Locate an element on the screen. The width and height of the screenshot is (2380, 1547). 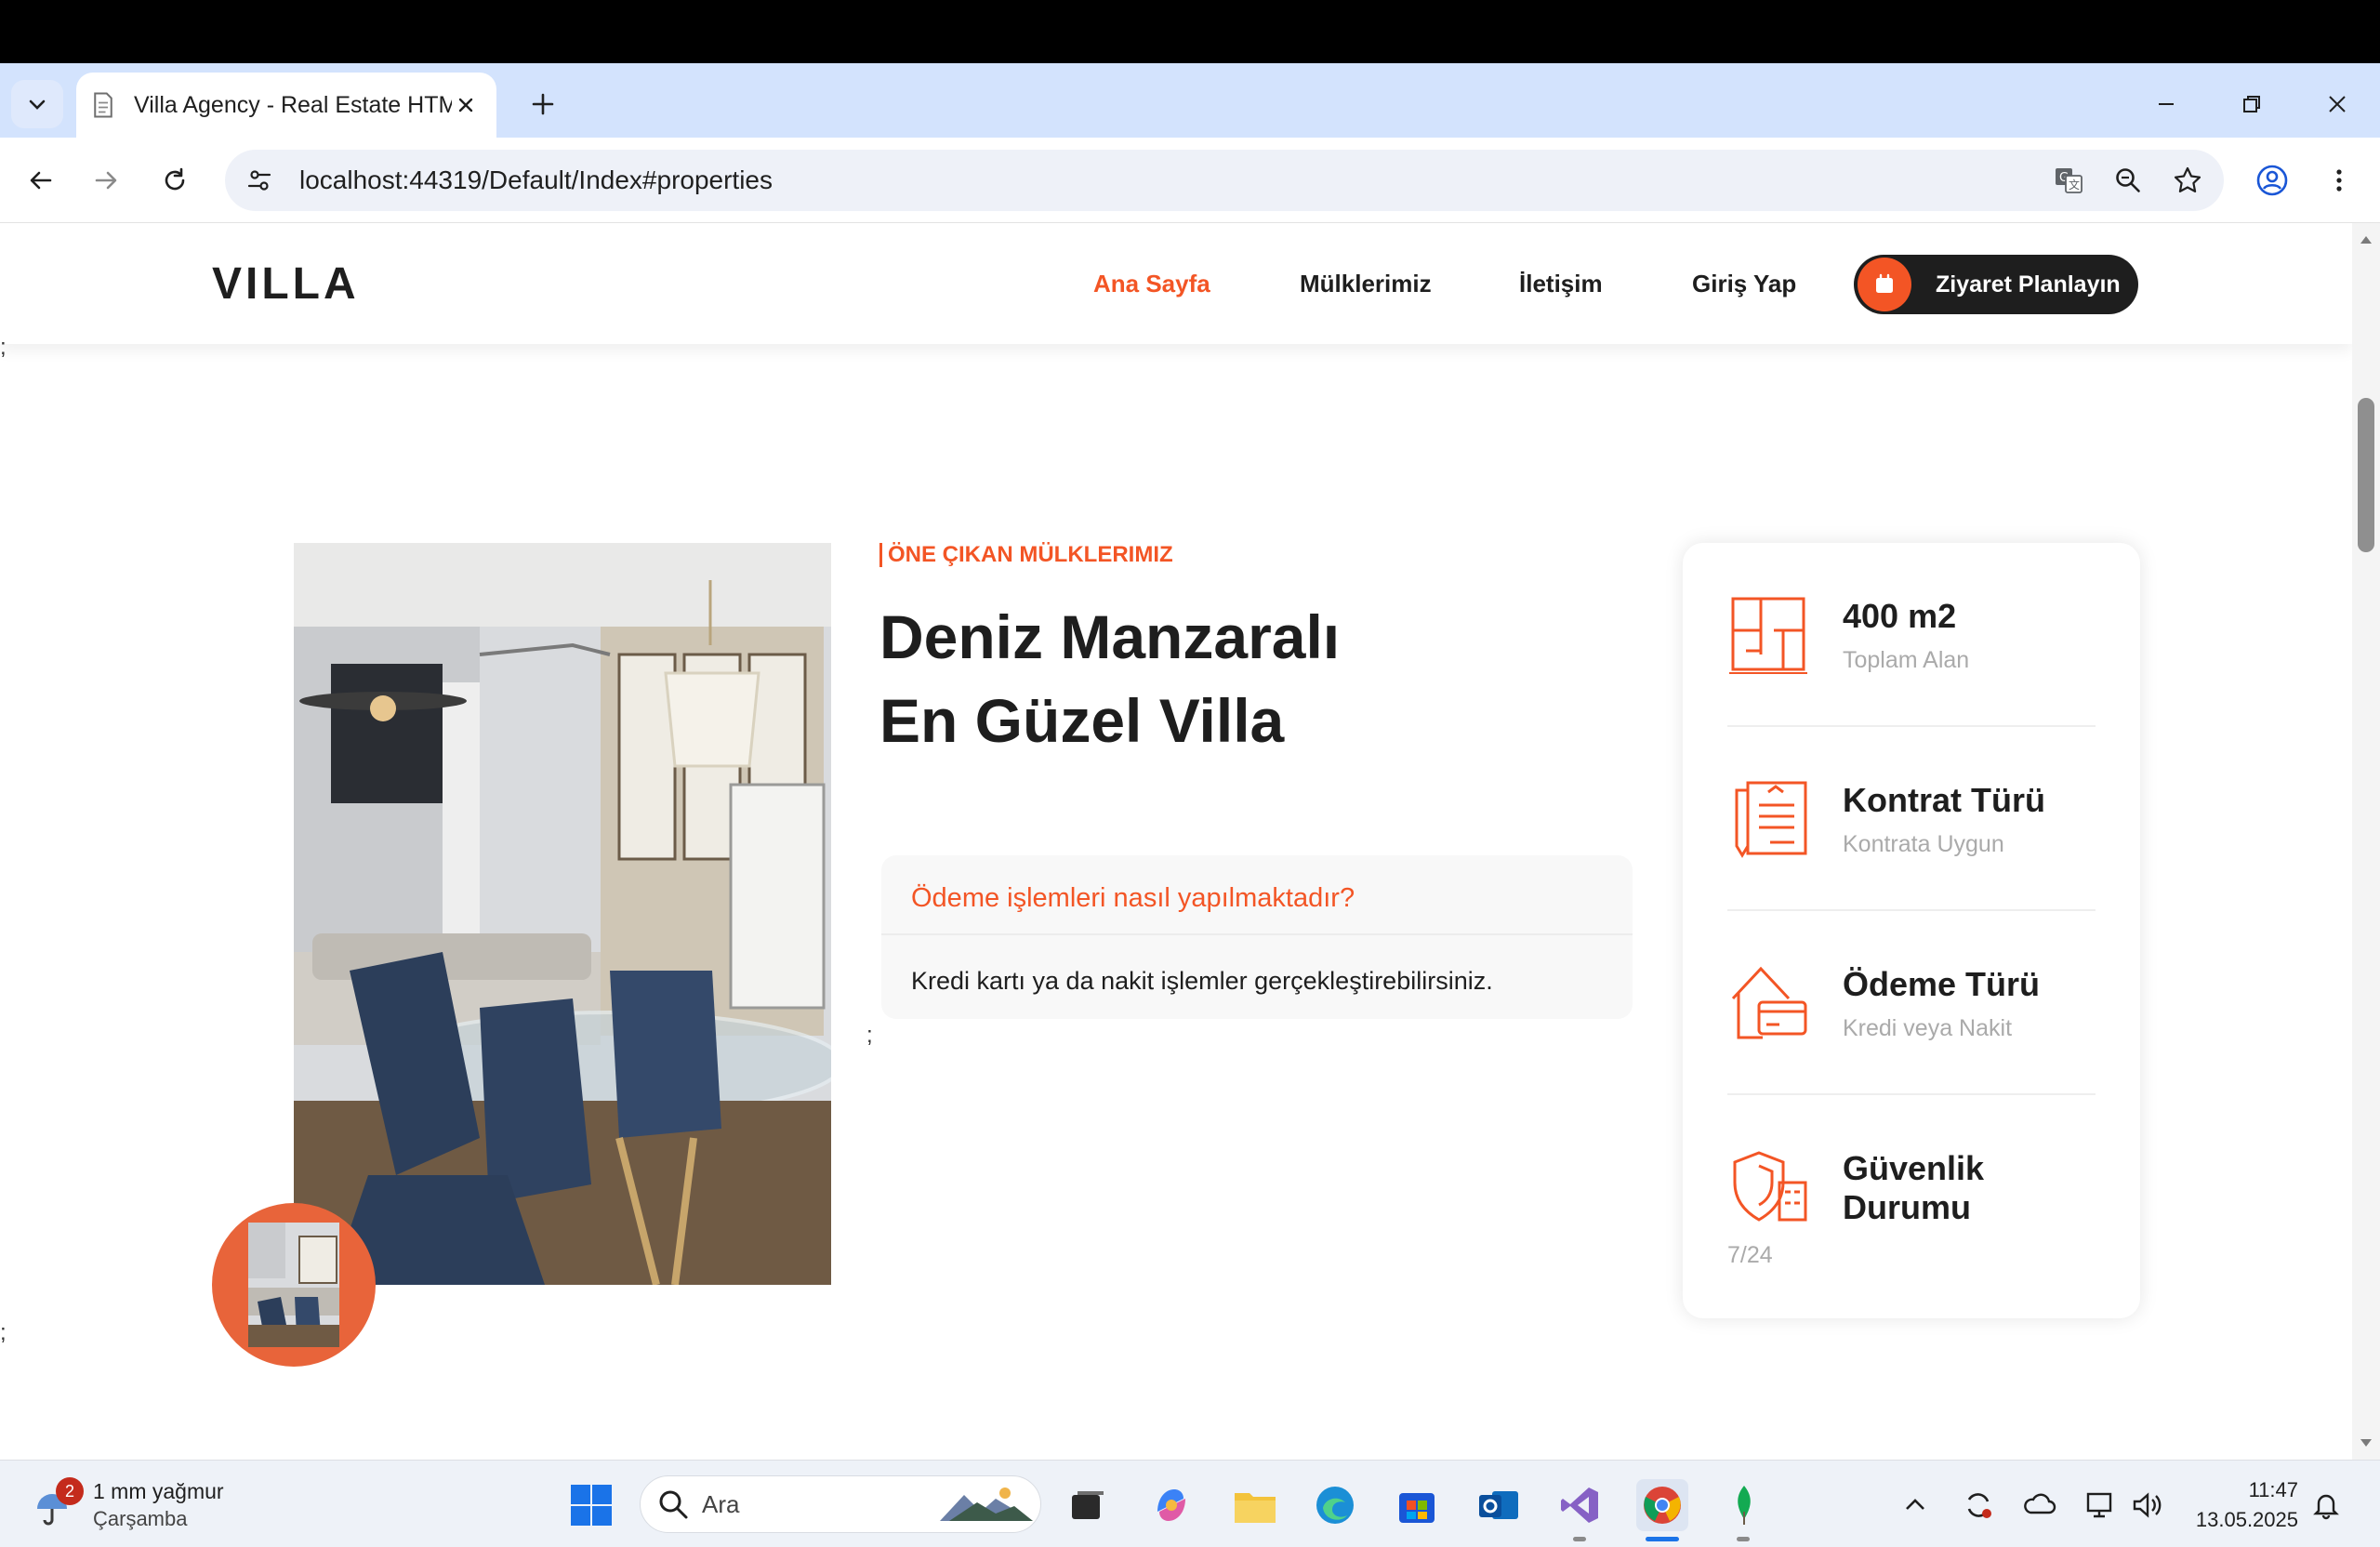
taskbar-store is located at coordinates (1417, 1505).